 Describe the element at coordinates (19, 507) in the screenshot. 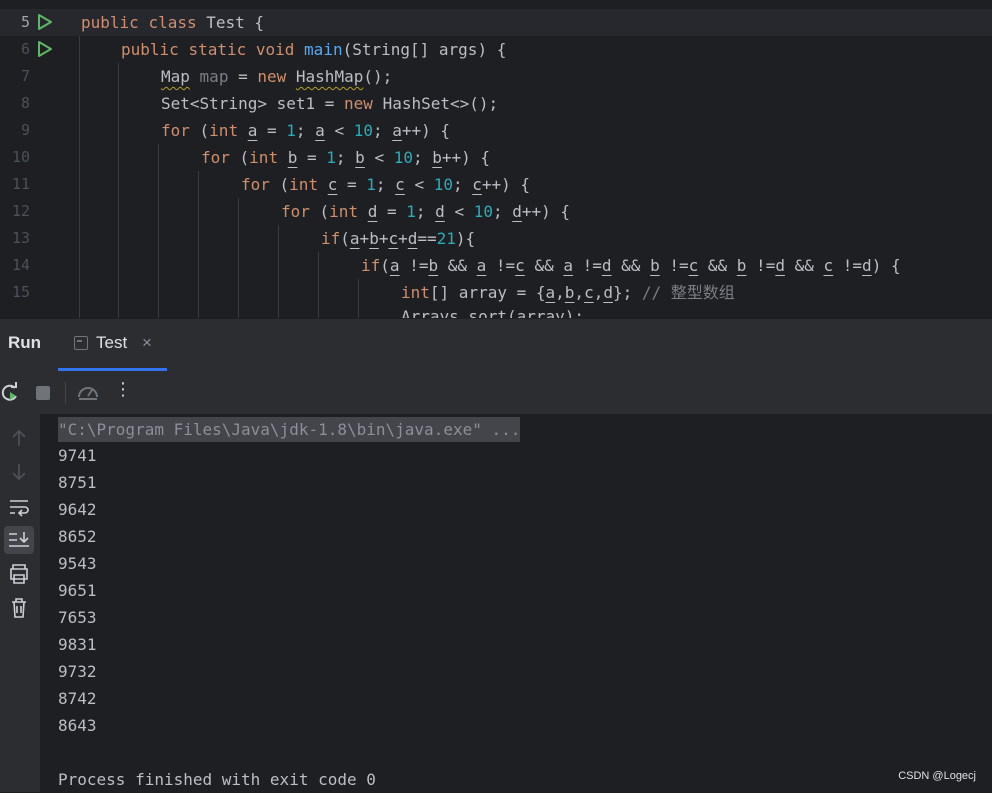

I see `soft-wrap-icon` at that location.